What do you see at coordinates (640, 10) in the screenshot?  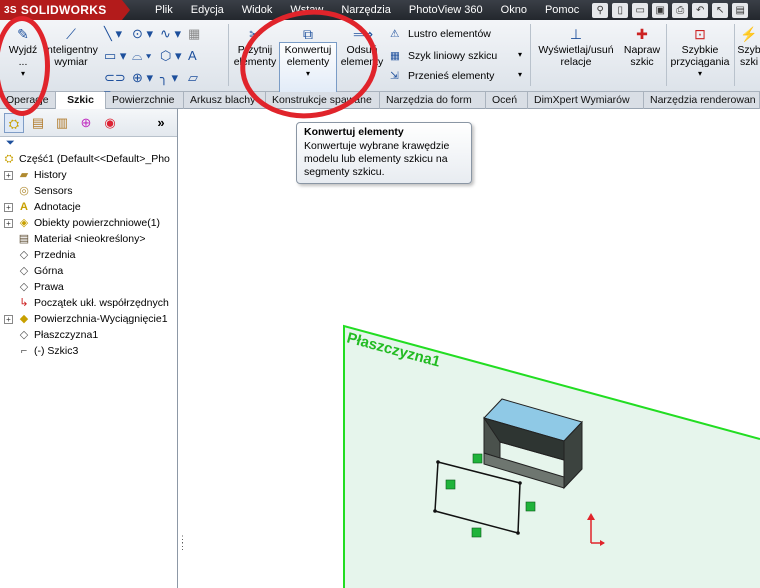 I see `open-folder-icon: ▭` at bounding box center [640, 10].